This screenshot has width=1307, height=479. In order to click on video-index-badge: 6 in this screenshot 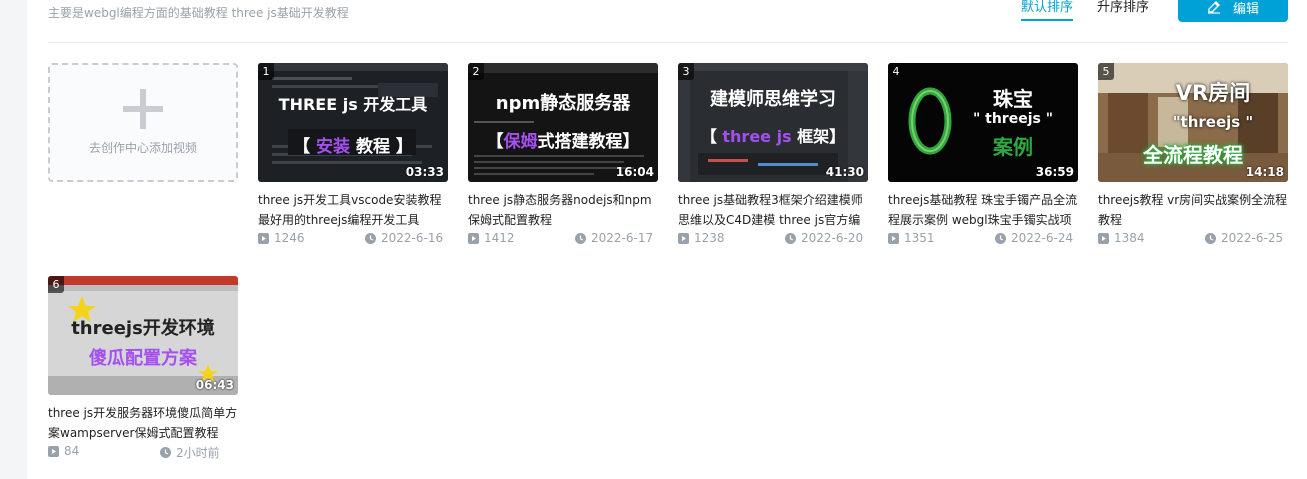, I will do `click(56, 284)`.